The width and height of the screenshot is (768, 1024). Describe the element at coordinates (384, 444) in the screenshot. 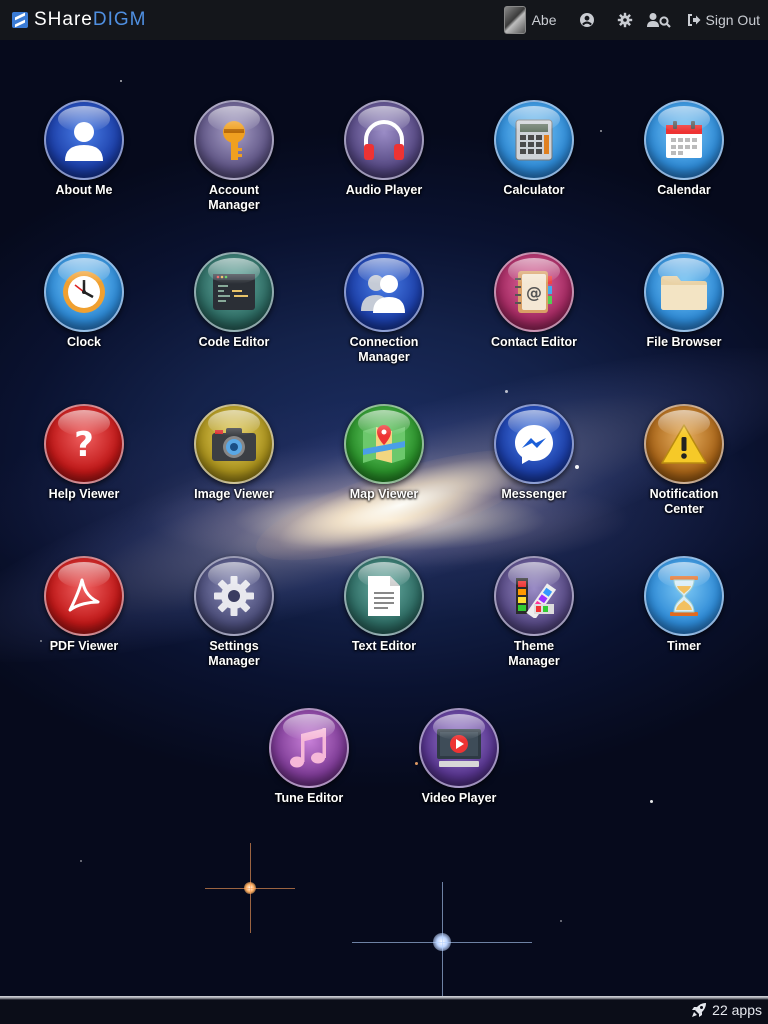

I see `map-icon` at that location.